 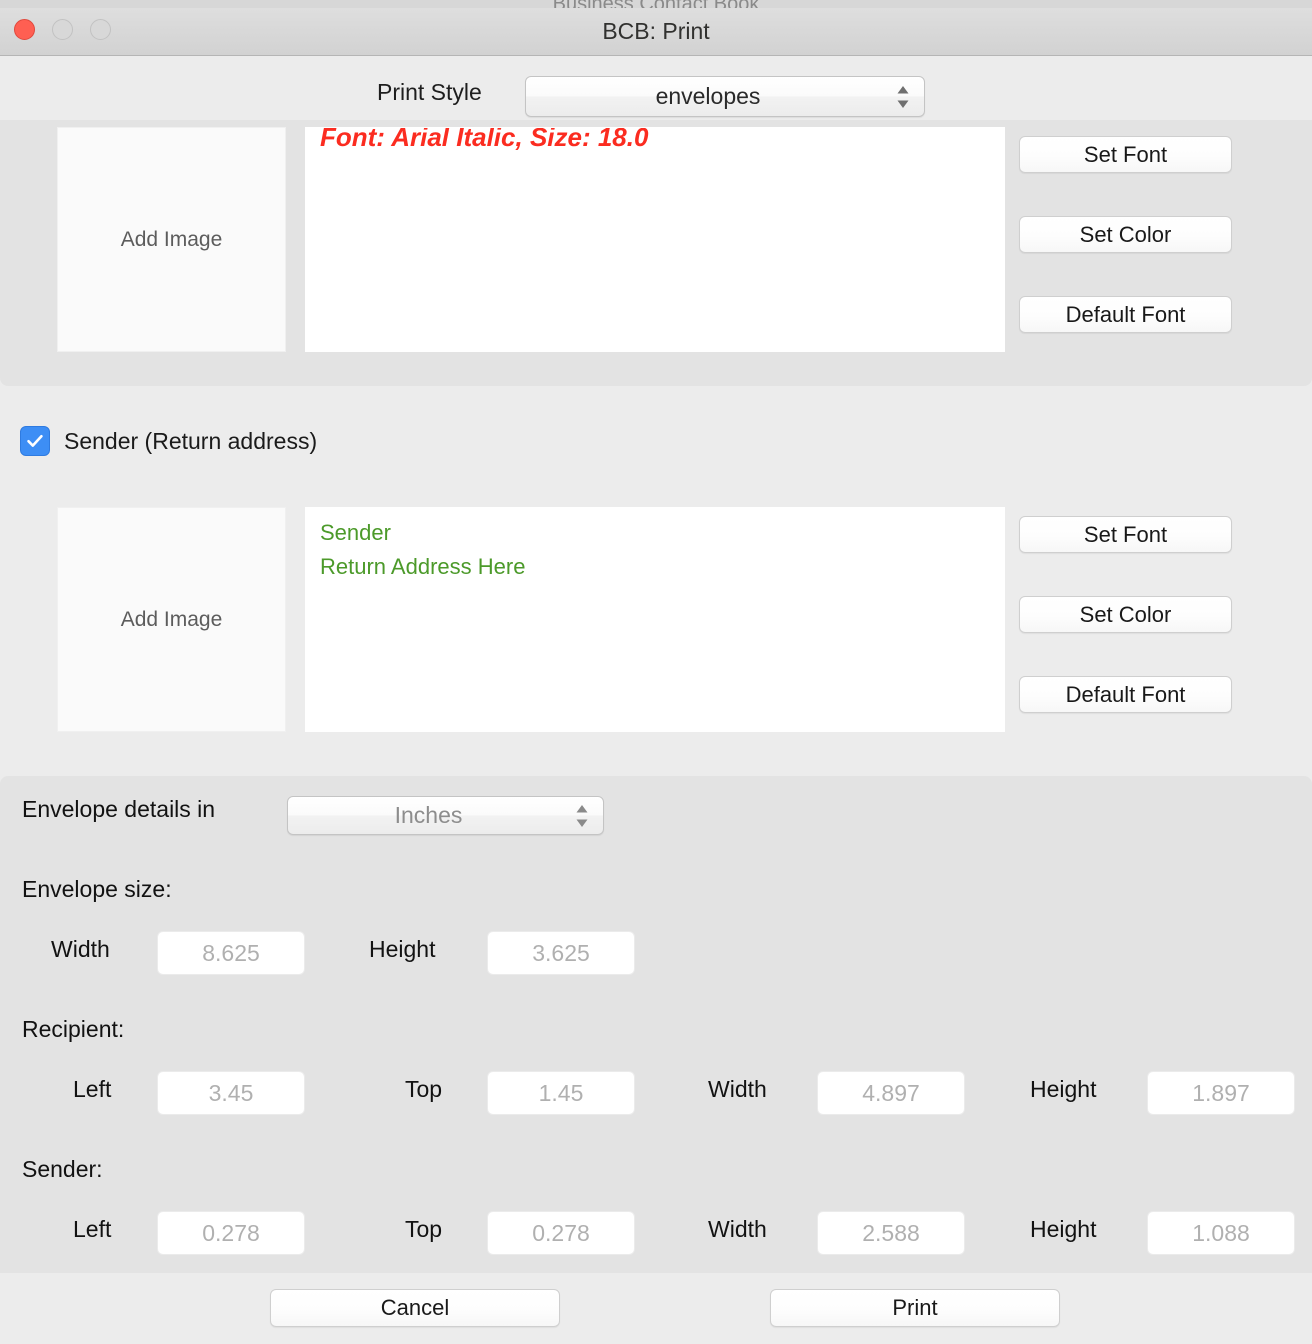 I want to click on window-title: BCB: Print, so click(x=656, y=31).